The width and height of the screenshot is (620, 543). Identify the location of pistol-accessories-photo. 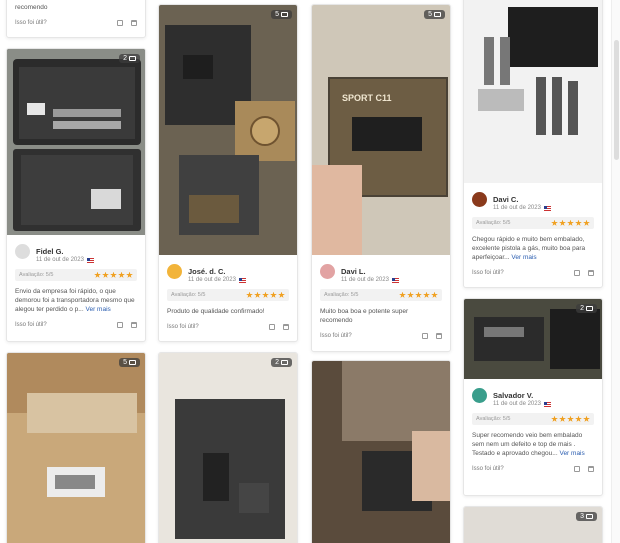
(533, 91).